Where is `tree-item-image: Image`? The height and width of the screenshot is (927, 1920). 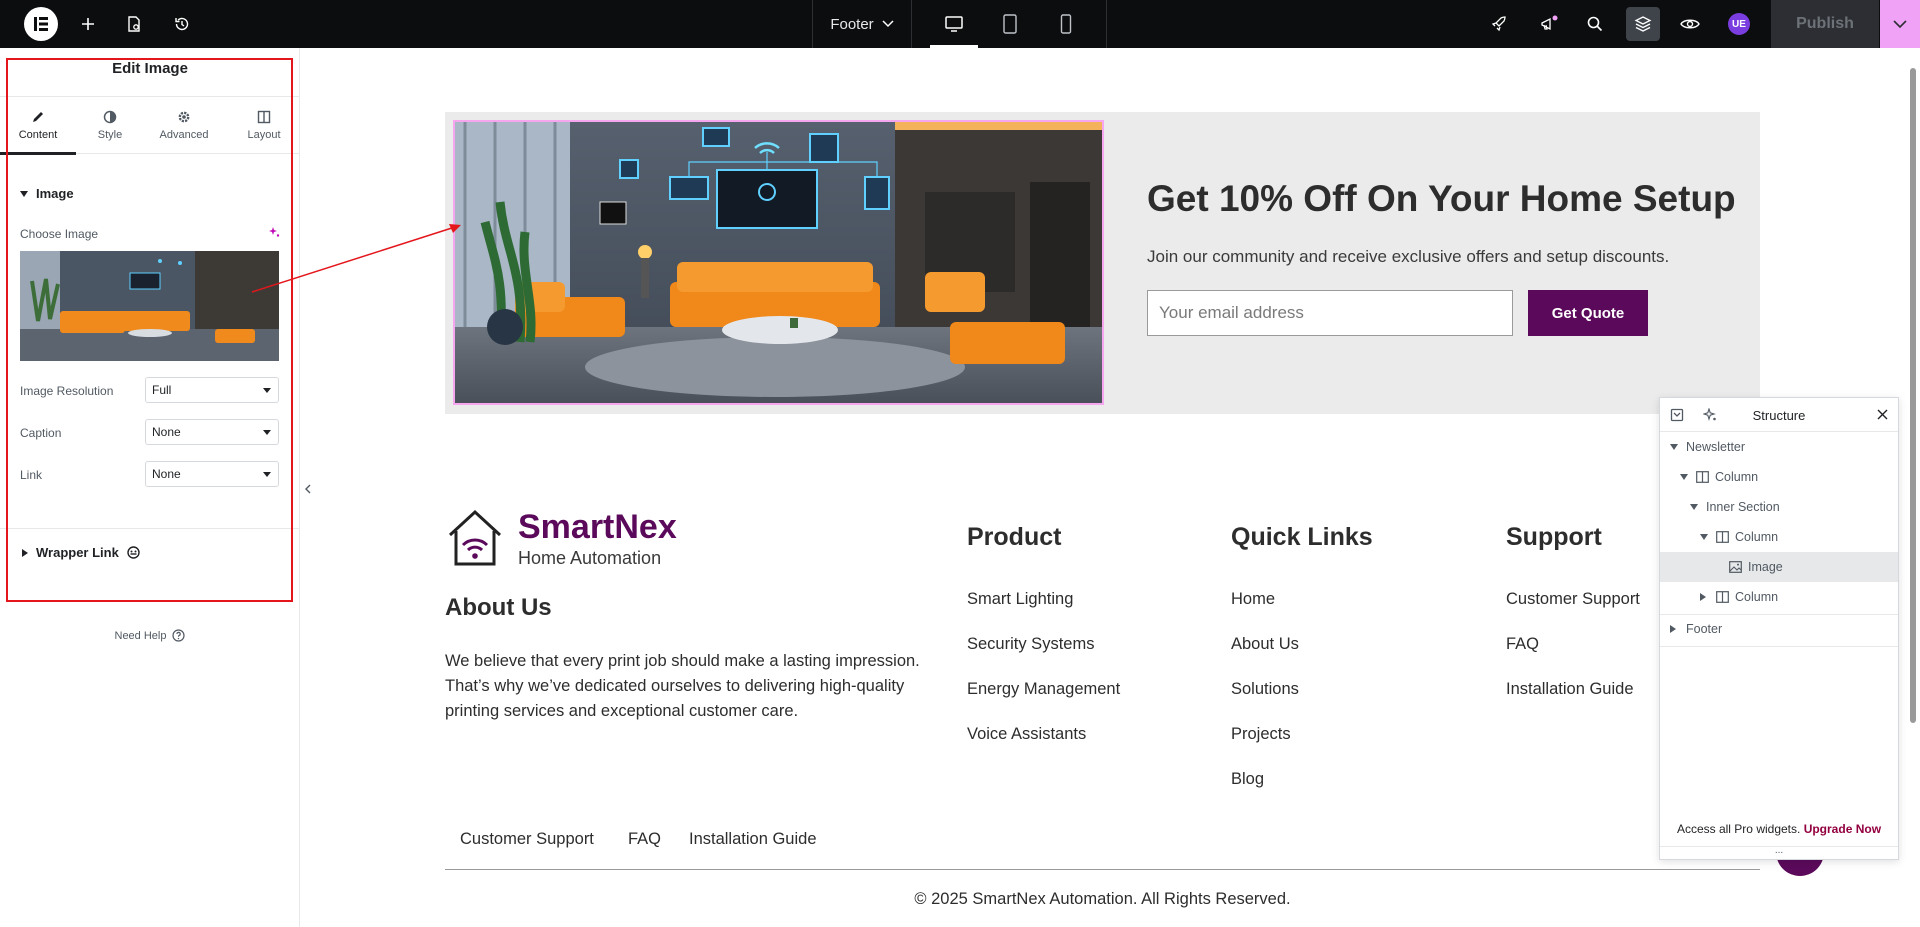 tree-item-image: Image is located at coordinates (1779, 567).